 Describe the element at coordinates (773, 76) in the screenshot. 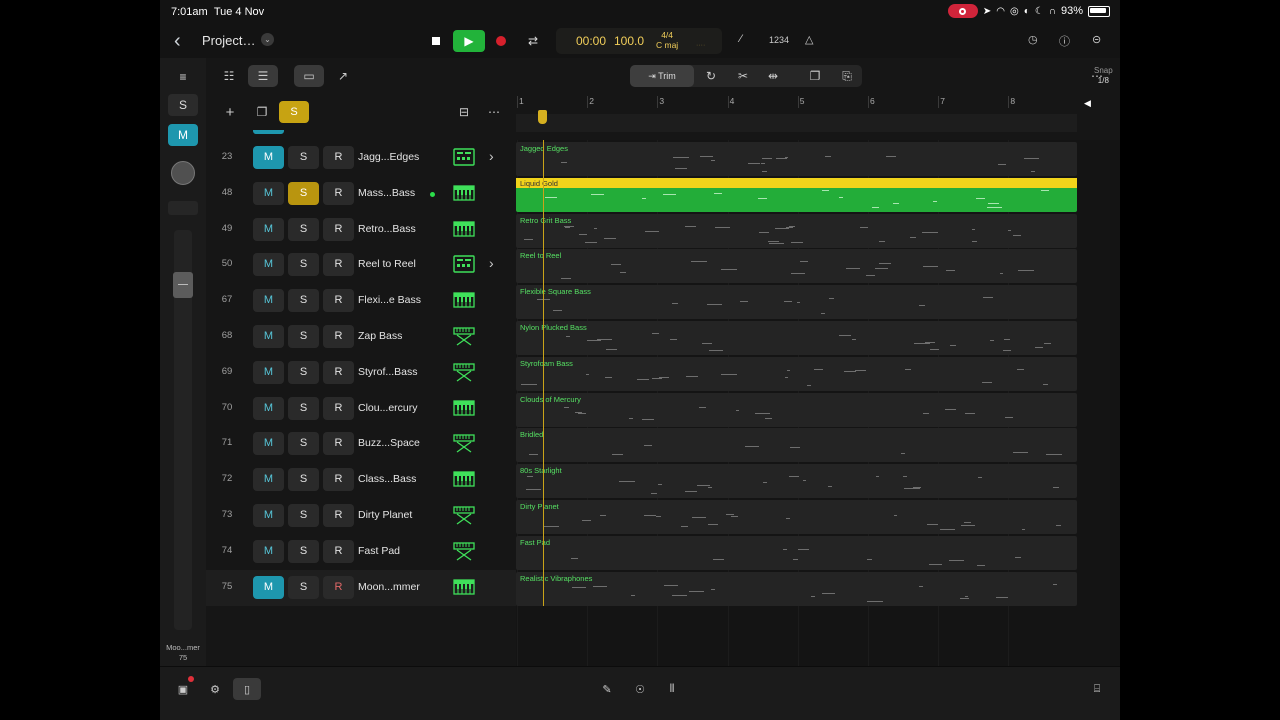

I see `join-tool-icon: ⇹` at that location.